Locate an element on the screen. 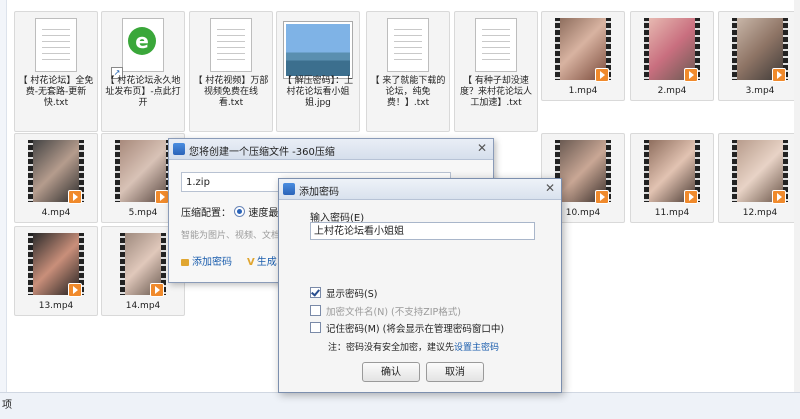  status-text: 项 is located at coordinates (7, 405).